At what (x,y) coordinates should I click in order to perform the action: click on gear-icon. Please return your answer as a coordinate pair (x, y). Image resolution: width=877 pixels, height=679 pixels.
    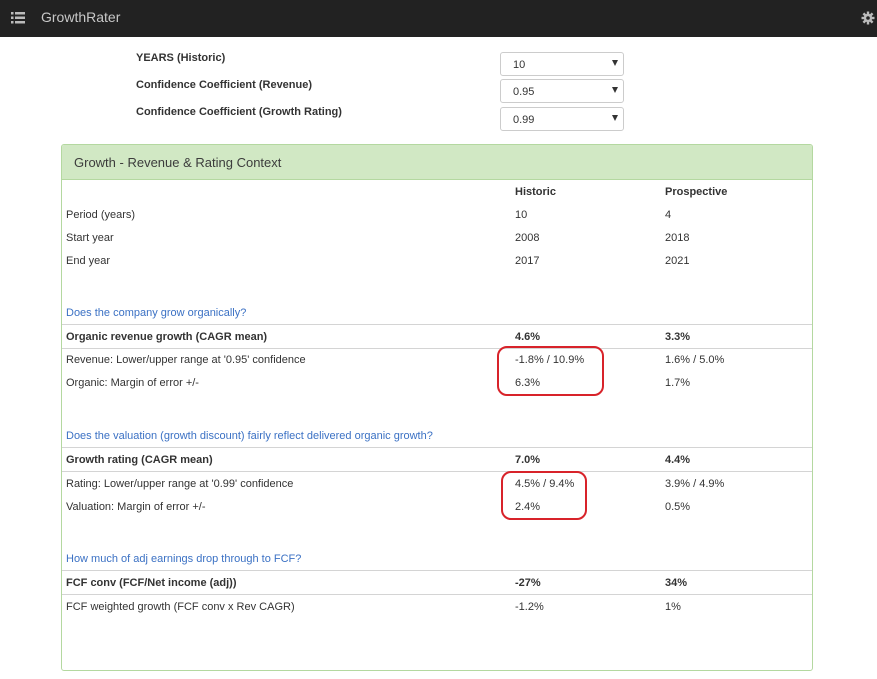
    Looking at the image, I should click on (868, 18).